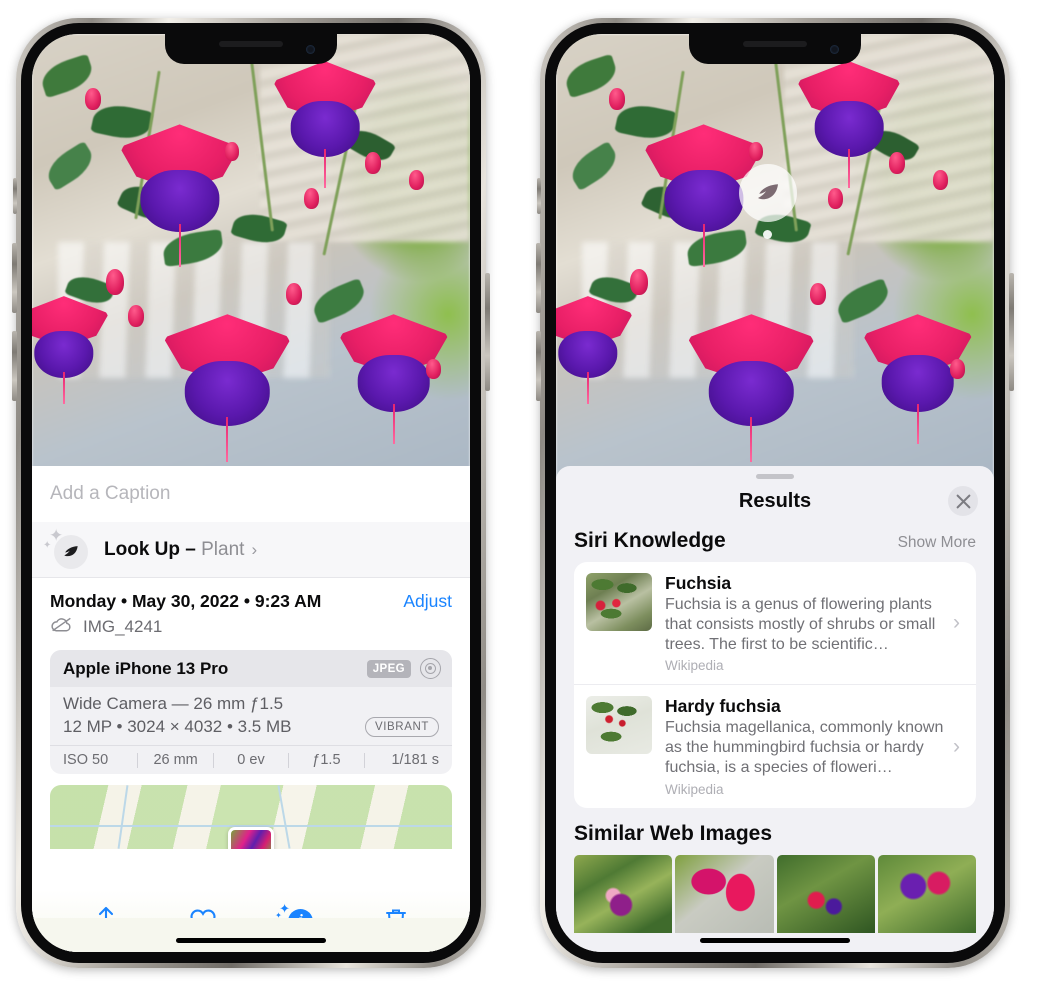  I want to click on similar-web-images-title: Similar Web Images, so click(673, 833).